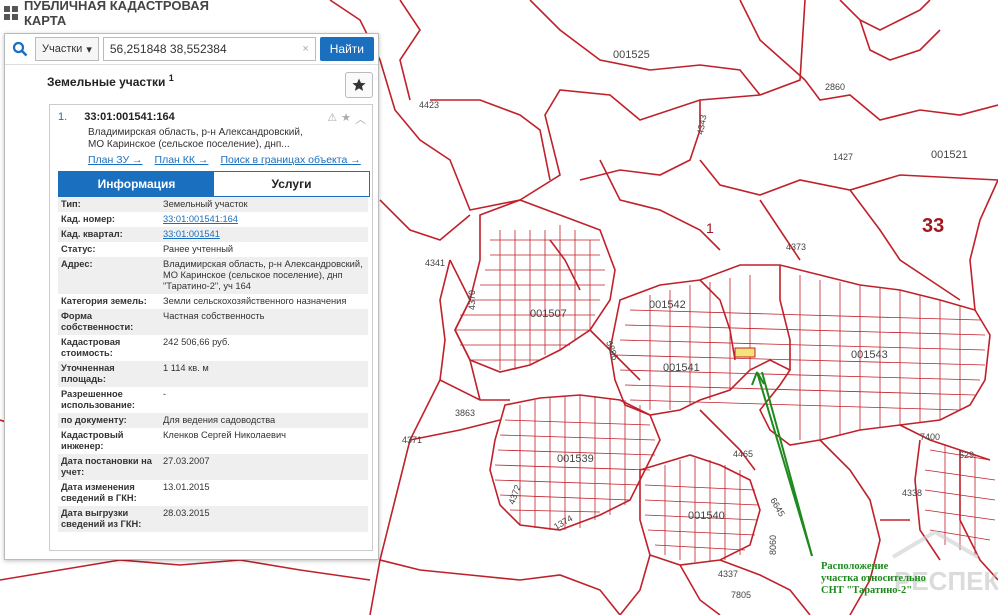  Describe the element at coordinates (213, 519) in the screenshot. I see `detail-row: Дата выгрузки сведений из ГКН: 28.03.2015` at that location.